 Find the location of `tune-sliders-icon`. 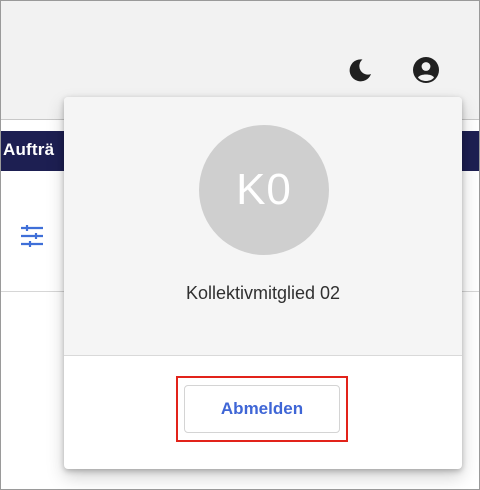

tune-sliders-icon is located at coordinates (32, 236).